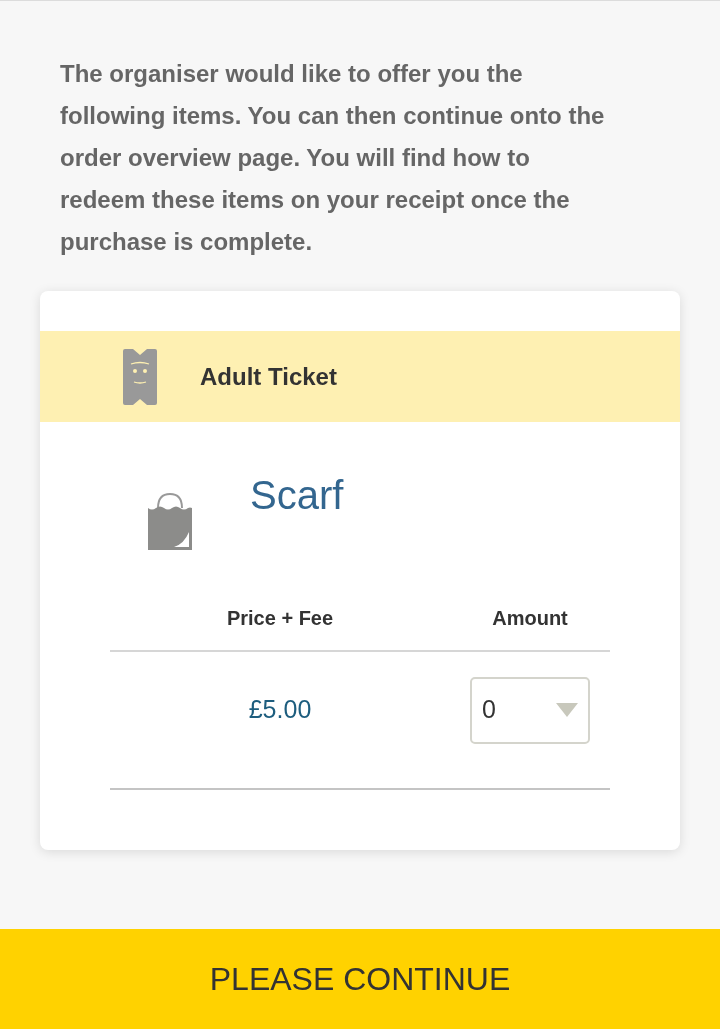 The height and width of the screenshot is (1029, 720). I want to click on intro-paragraph: The organiser would like to offer you the following items. You can then continue onto the order overview page. You will find how to redeem these items on your receipt once the purchase is complete., so click(333, 158).